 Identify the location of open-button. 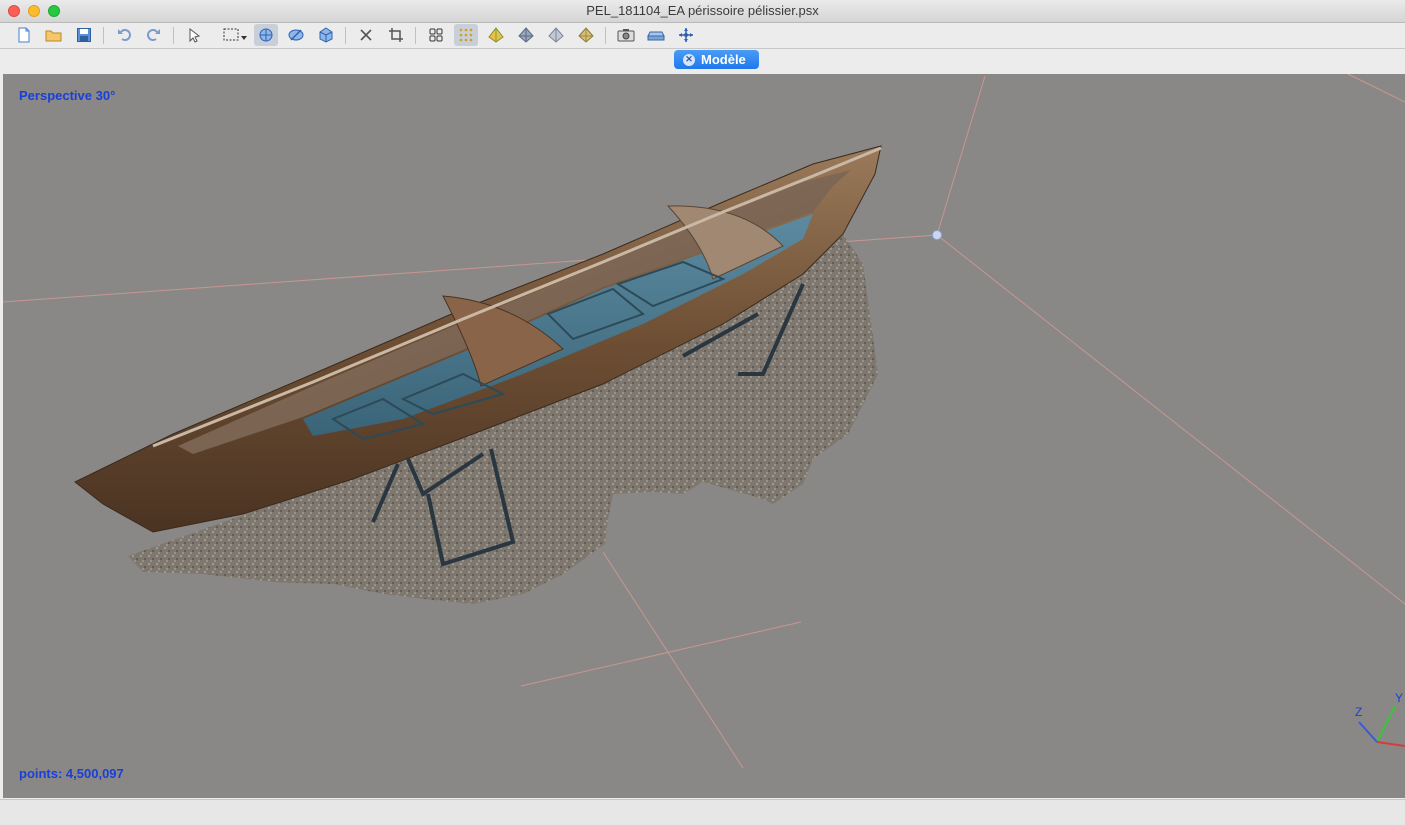
(54, 35).